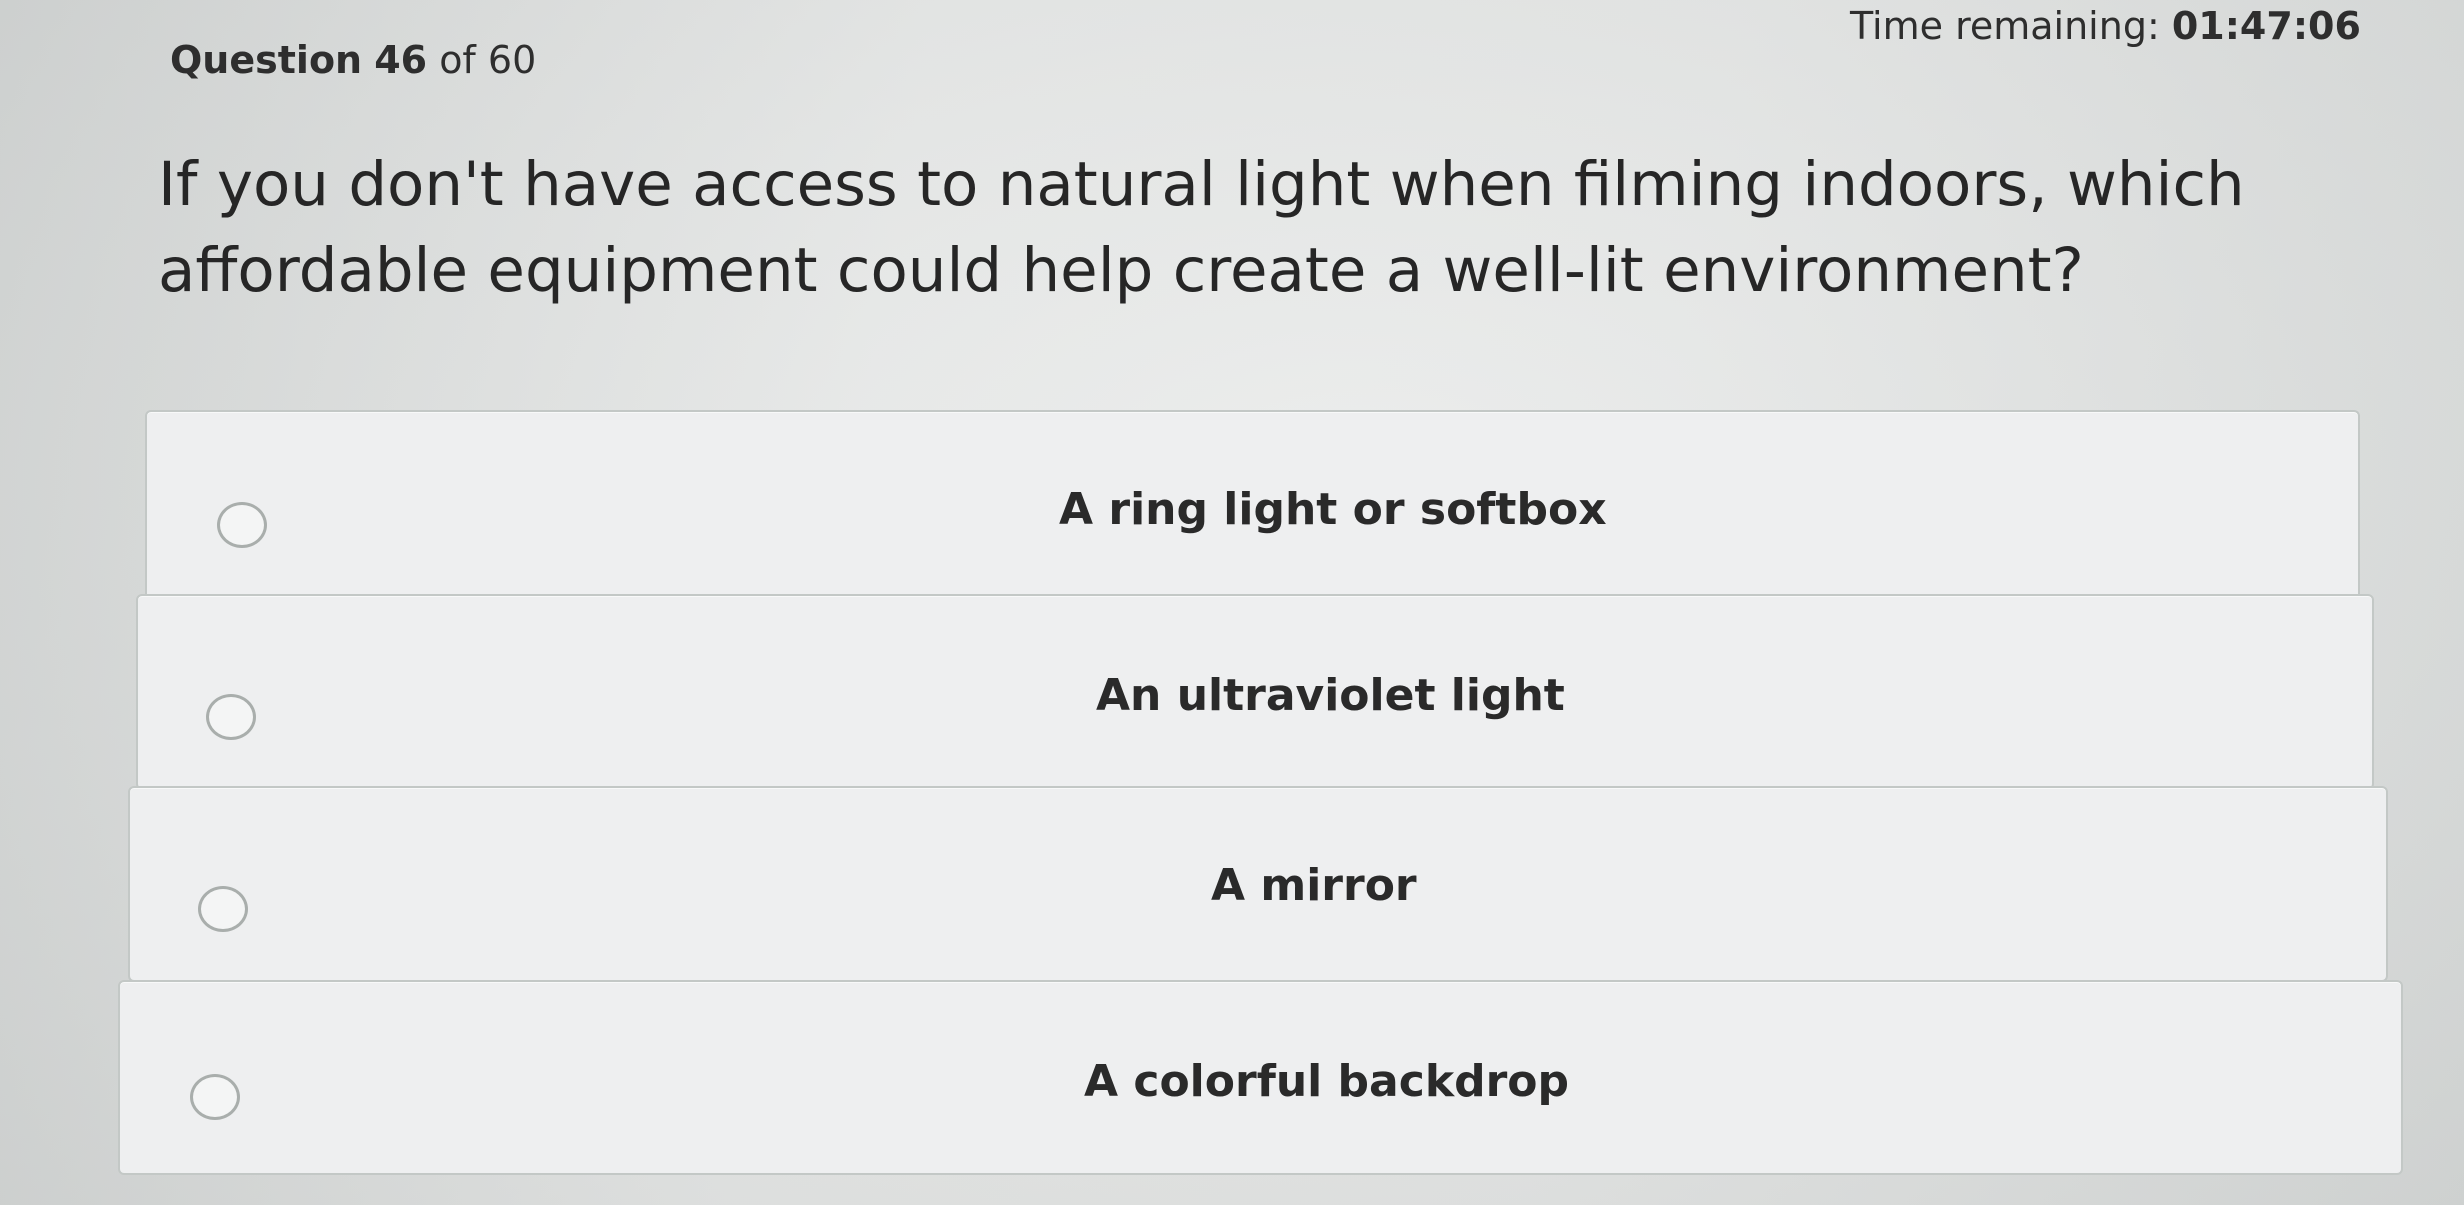 The width and height of the screenshot is (2464, 1205). Describe the element at coordinates (2266, 26) in the screenshot. I see `timer-value: 01:47:06` at that location.